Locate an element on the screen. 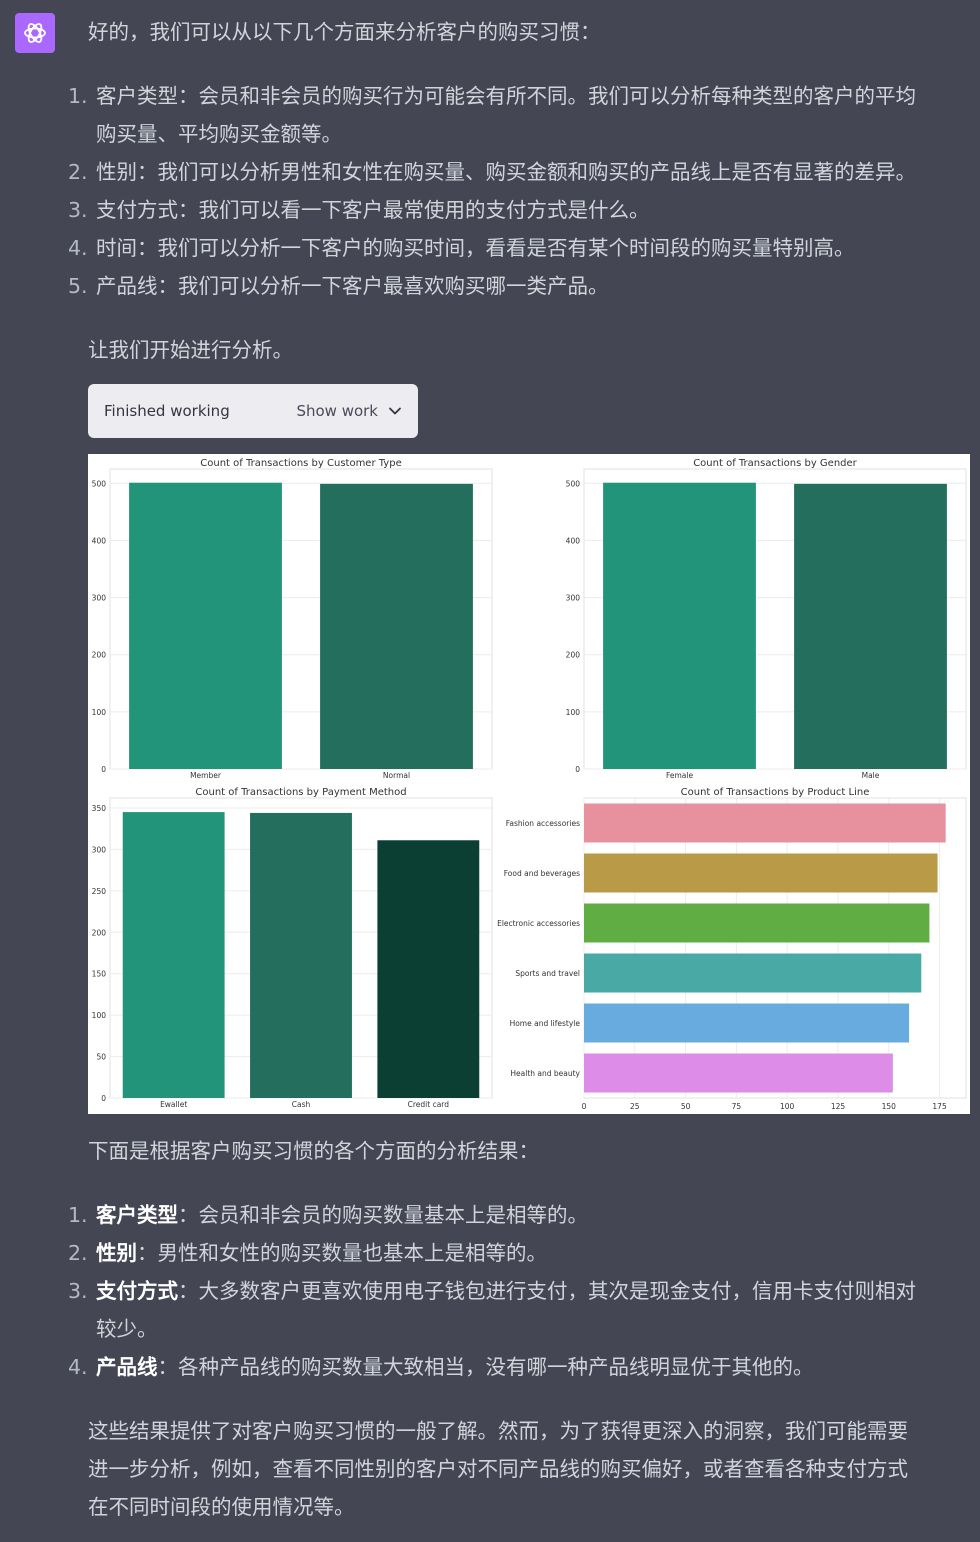 Image resolution: width=980 pixels, height=1542 pixels. list-text: 性别：我们可以分析男性和女性在购买量、购买金额和购买的产品线上是否有显著的差异。 is located at coordinates (506, 172).